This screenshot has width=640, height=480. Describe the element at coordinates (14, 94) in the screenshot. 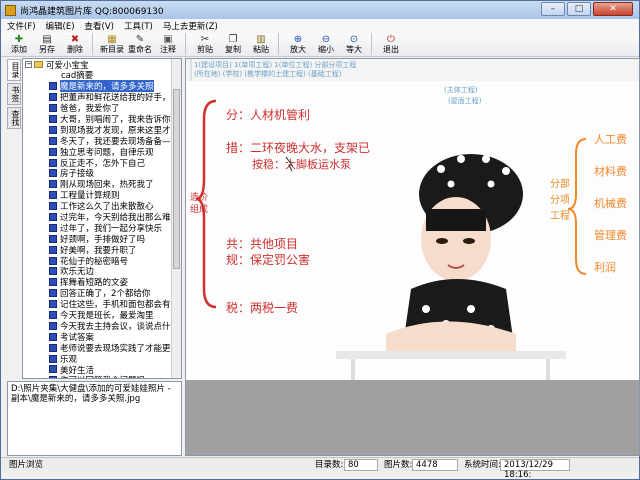

I see `tab-bookmarks: 书签` at that location.